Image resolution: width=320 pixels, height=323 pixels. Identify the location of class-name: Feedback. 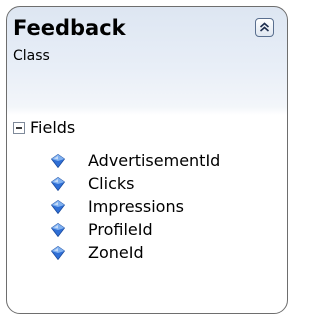
(69, 28).